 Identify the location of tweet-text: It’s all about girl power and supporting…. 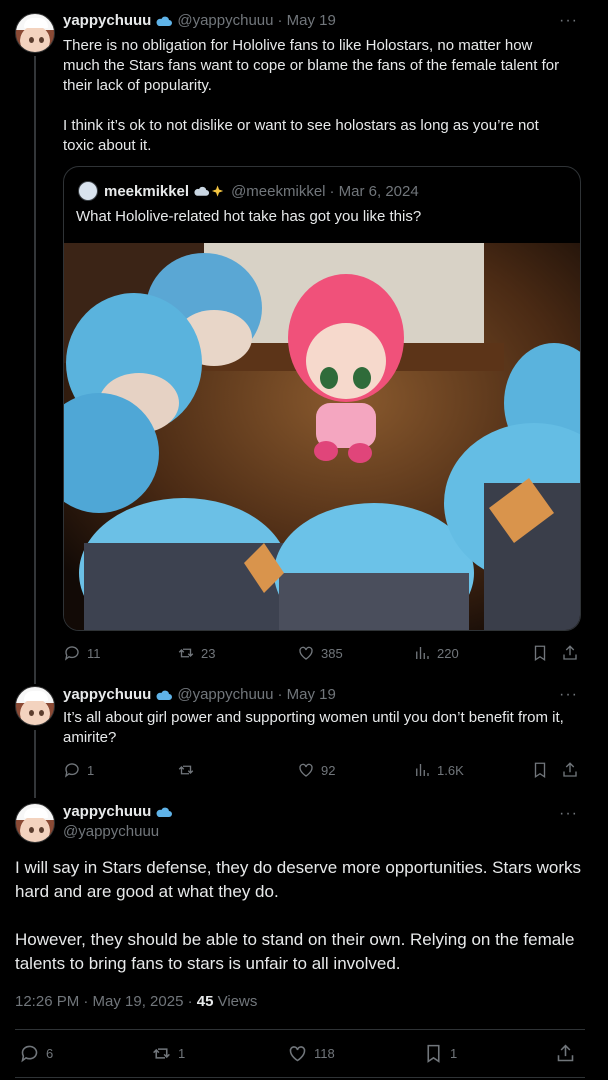
(316, 727).